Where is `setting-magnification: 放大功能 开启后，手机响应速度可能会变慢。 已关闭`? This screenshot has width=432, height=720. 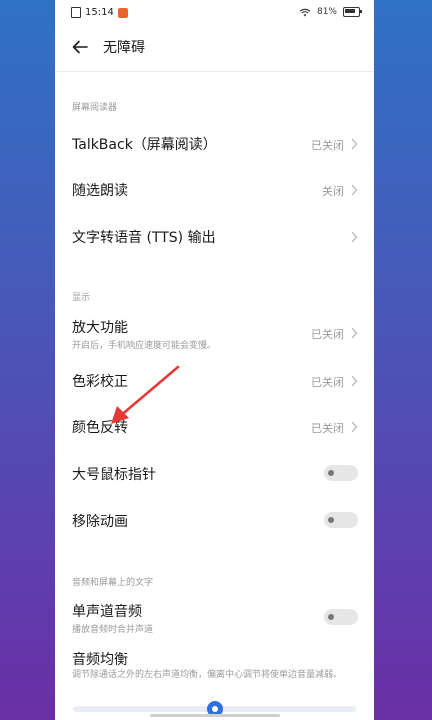 setting-magnification: 放大功能 开启后，手机响应速度可能会变慢。 已关闭 is located at coordinates (214, 331).